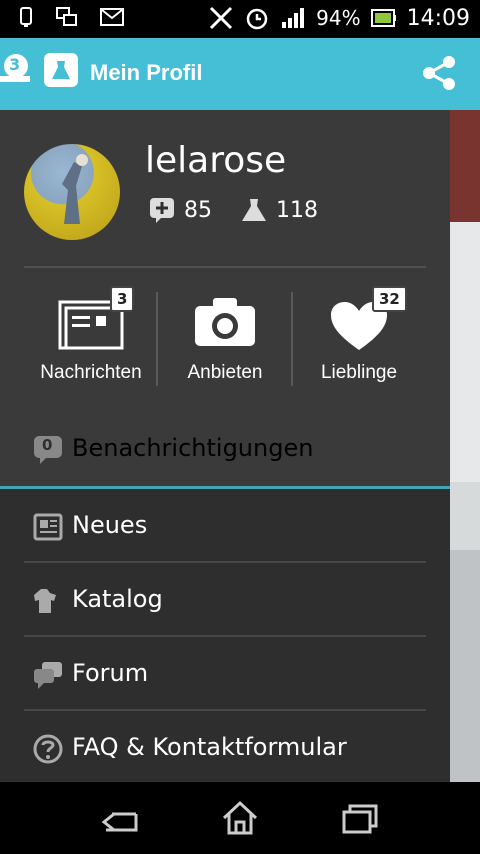 Image resolution: width=480 pixels, height=854 pixels. I want to click on action-bar: 3 Mein Profil, so click(240, 74).